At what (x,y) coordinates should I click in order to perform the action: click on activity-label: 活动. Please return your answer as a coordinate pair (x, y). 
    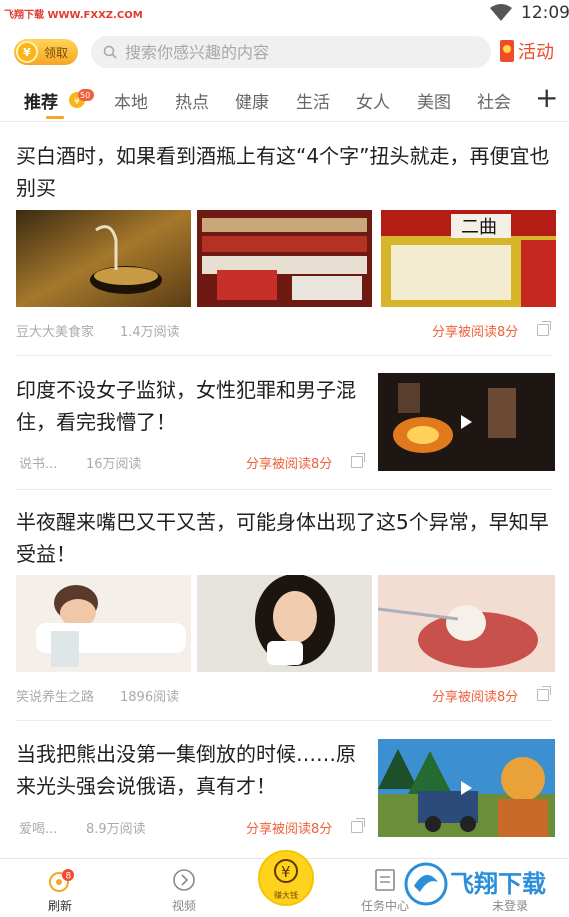
    Looking at the image, I should click on (536, 52).